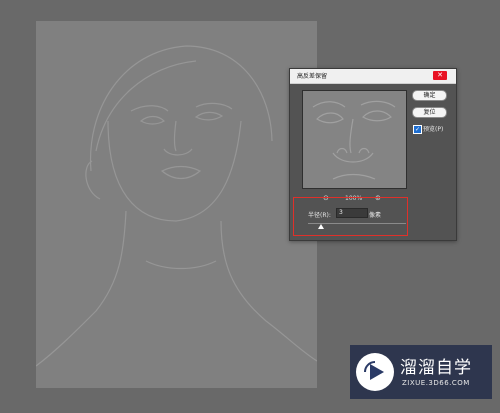 The width and height of the screenshot is (500, 413). Describe the element at coordinates (373, 76) in the screenshot. I see `dialog-titlebar: 高反差保留 ✕` at that location.